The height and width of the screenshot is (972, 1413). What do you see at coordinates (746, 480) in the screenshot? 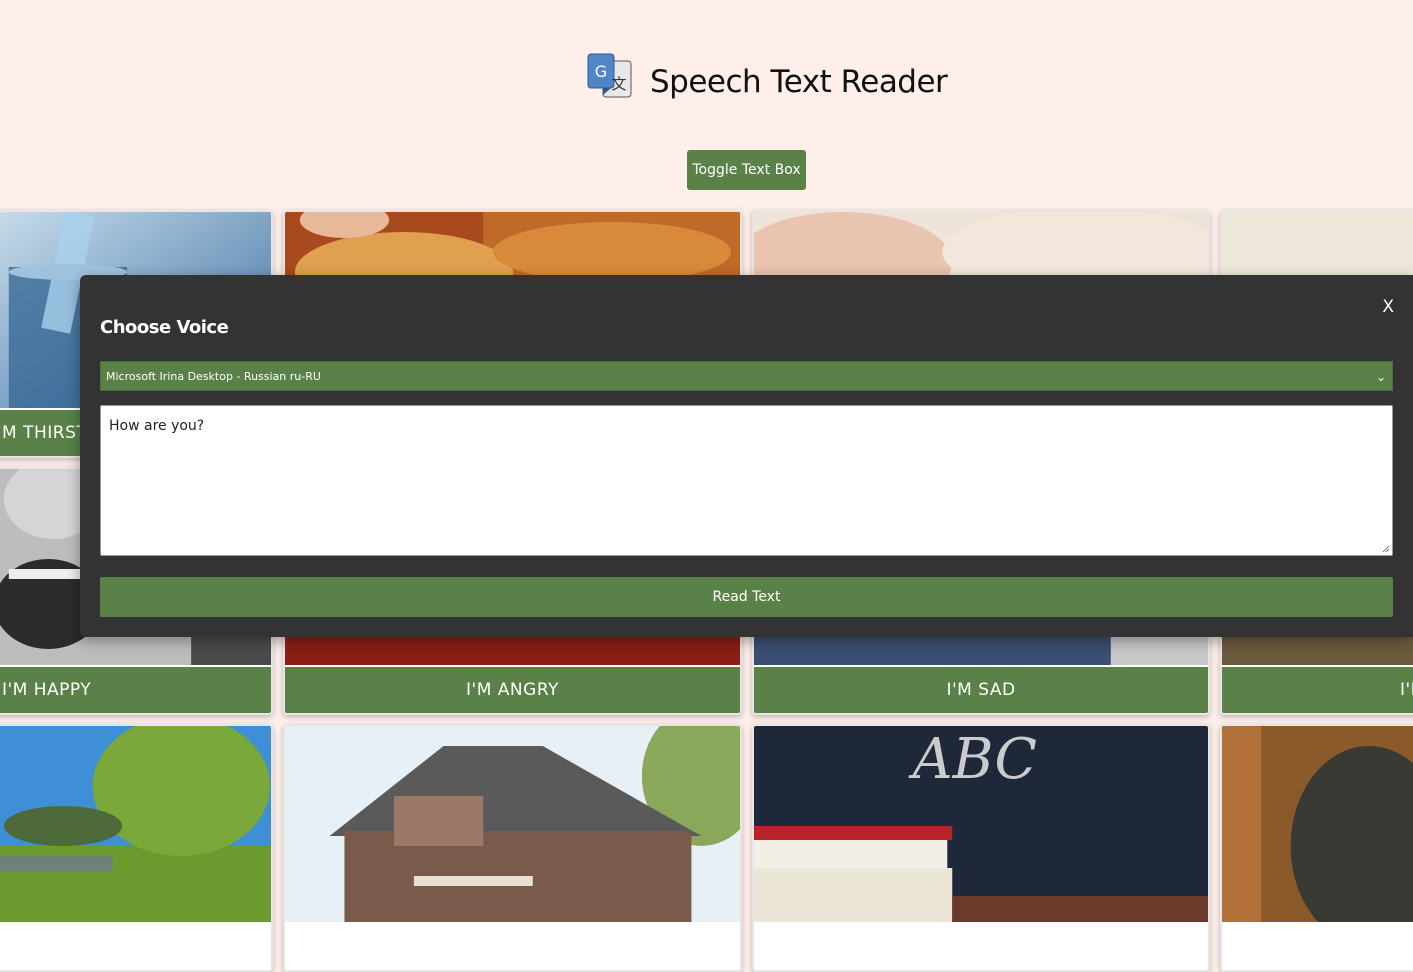
I see `text-input: How are you?` at bounding box center [746, 480].